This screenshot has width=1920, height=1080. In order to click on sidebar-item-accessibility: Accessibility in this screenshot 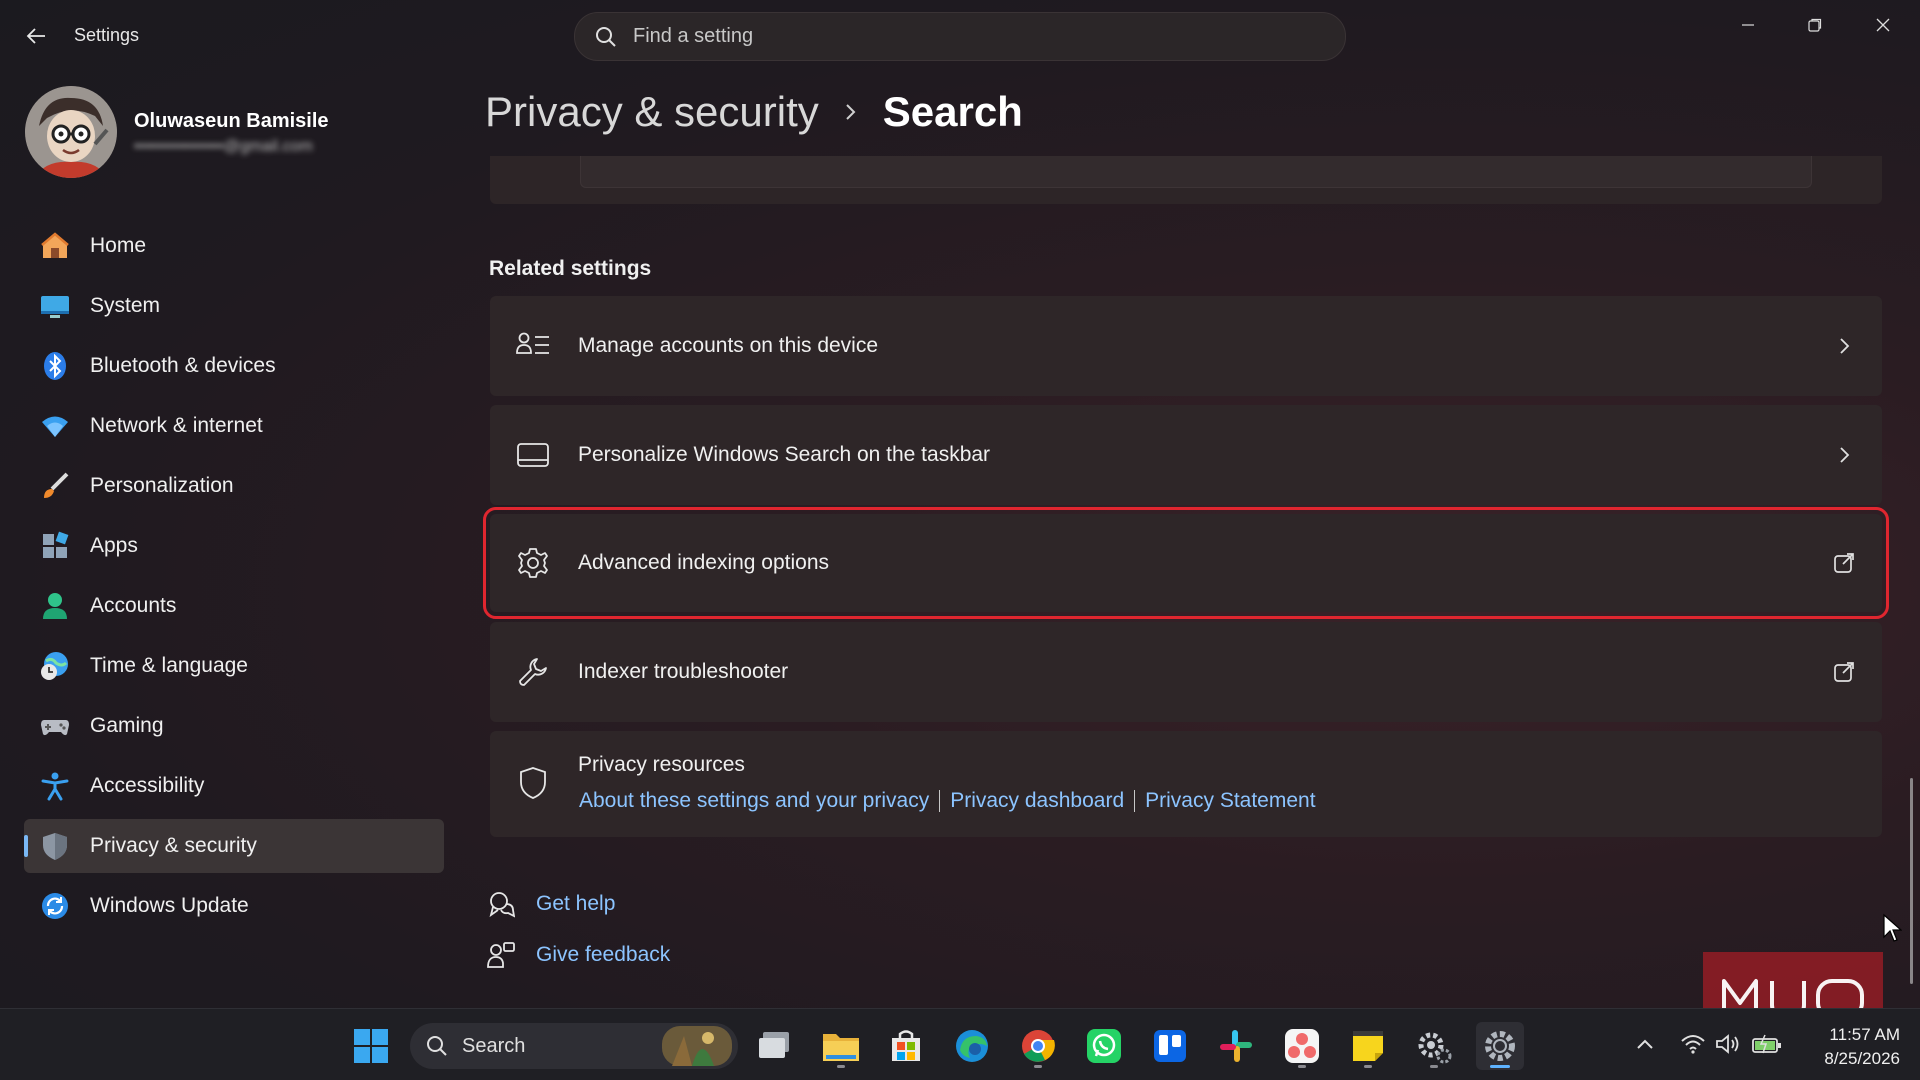, I will do `click(234, 786)`.